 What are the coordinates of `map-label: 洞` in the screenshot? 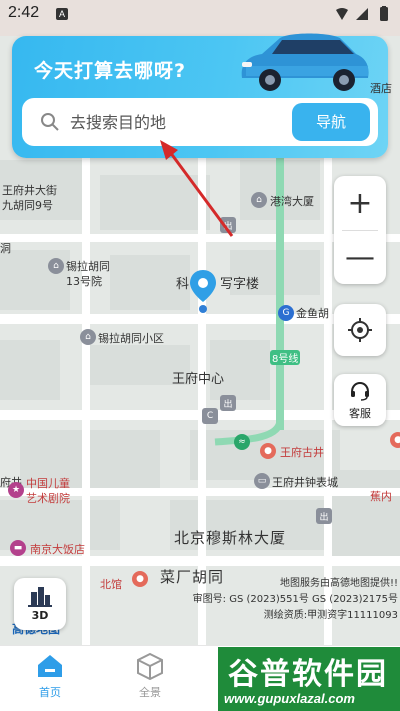 It's located at (5, 248).